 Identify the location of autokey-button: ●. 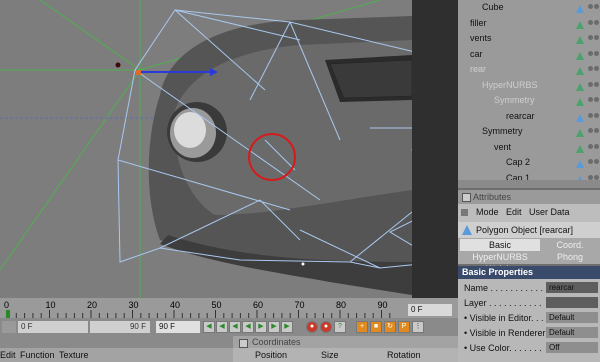
(326, 327).